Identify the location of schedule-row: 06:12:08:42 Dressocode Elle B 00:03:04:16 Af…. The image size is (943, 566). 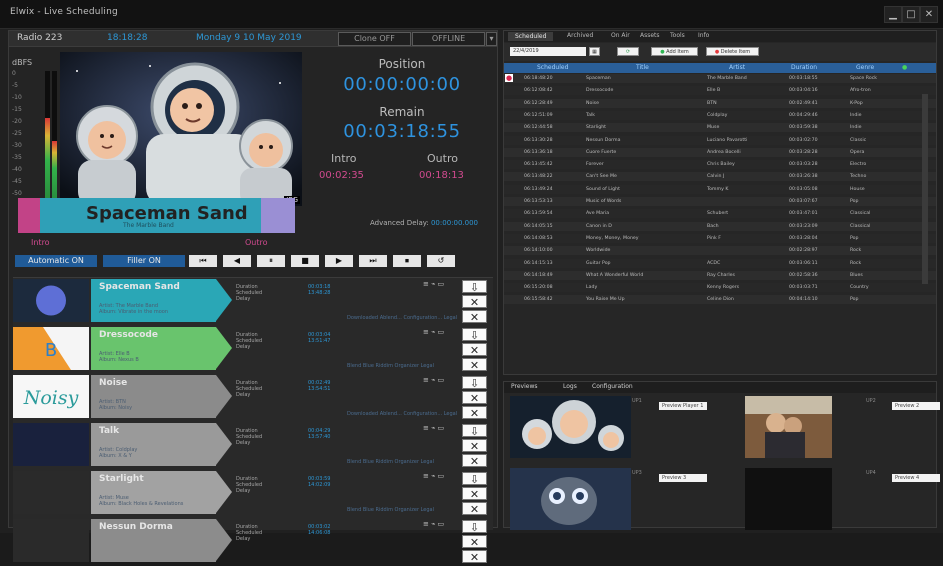
(720, 91).